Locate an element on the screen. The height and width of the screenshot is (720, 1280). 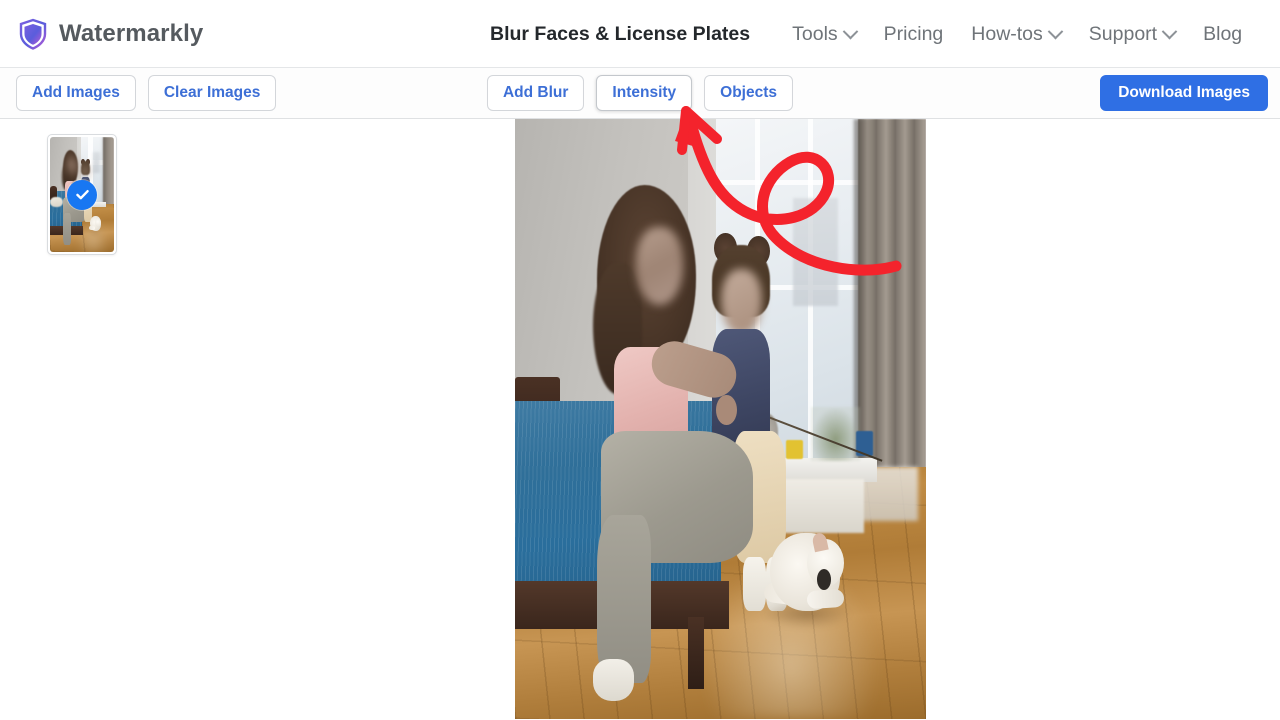
nav-item-tools: Tools is located at coordinates (824, 34).